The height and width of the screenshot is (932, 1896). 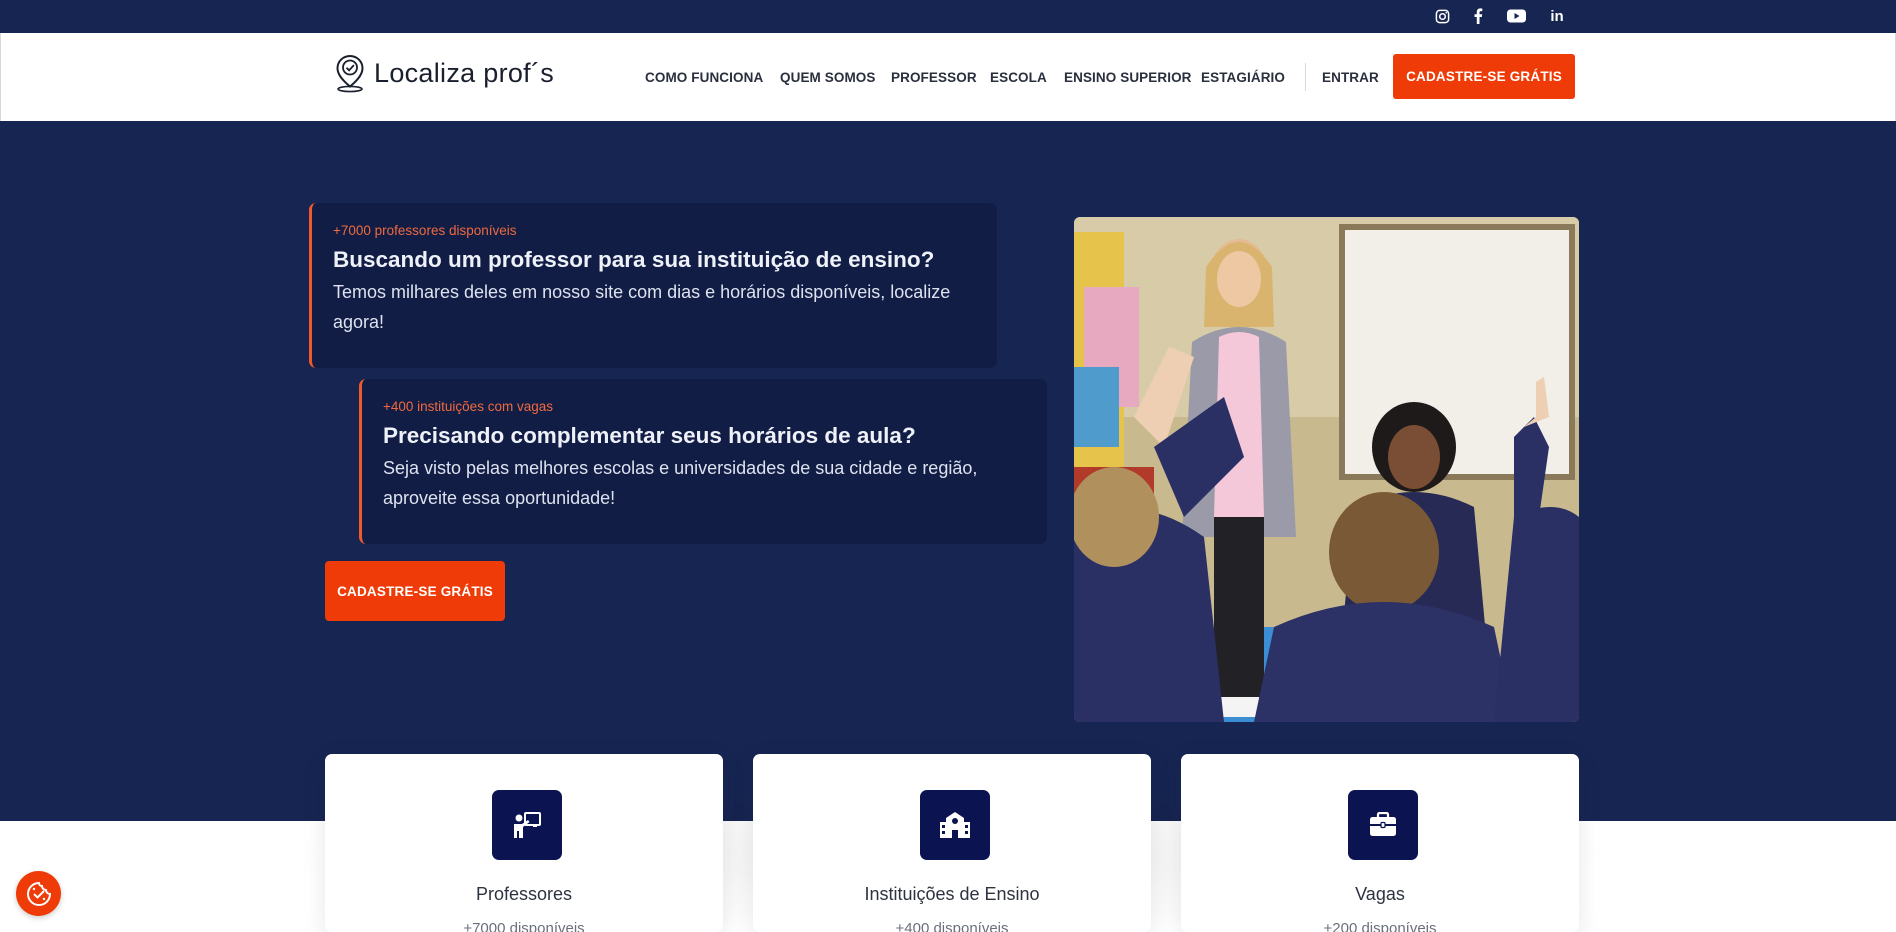 What do you see at coordinates (415, 591) in the screenshot?
I see `signup-hero-button: CADASTRE-SE GRÁTIS` at bounding box center [415, 591].